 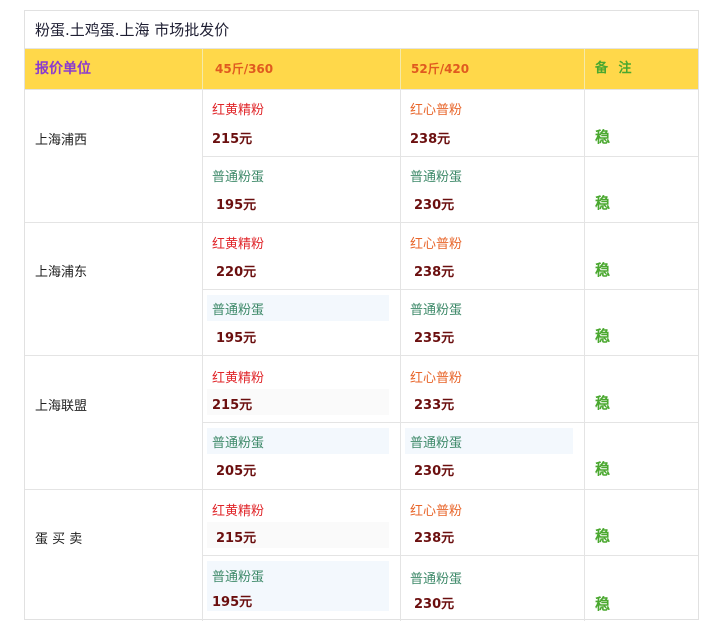 What do you see at coordinates (59, 539) in the screenshot?
I see `location-label: 蛋 买 卖` at bounding box center [59, 539].